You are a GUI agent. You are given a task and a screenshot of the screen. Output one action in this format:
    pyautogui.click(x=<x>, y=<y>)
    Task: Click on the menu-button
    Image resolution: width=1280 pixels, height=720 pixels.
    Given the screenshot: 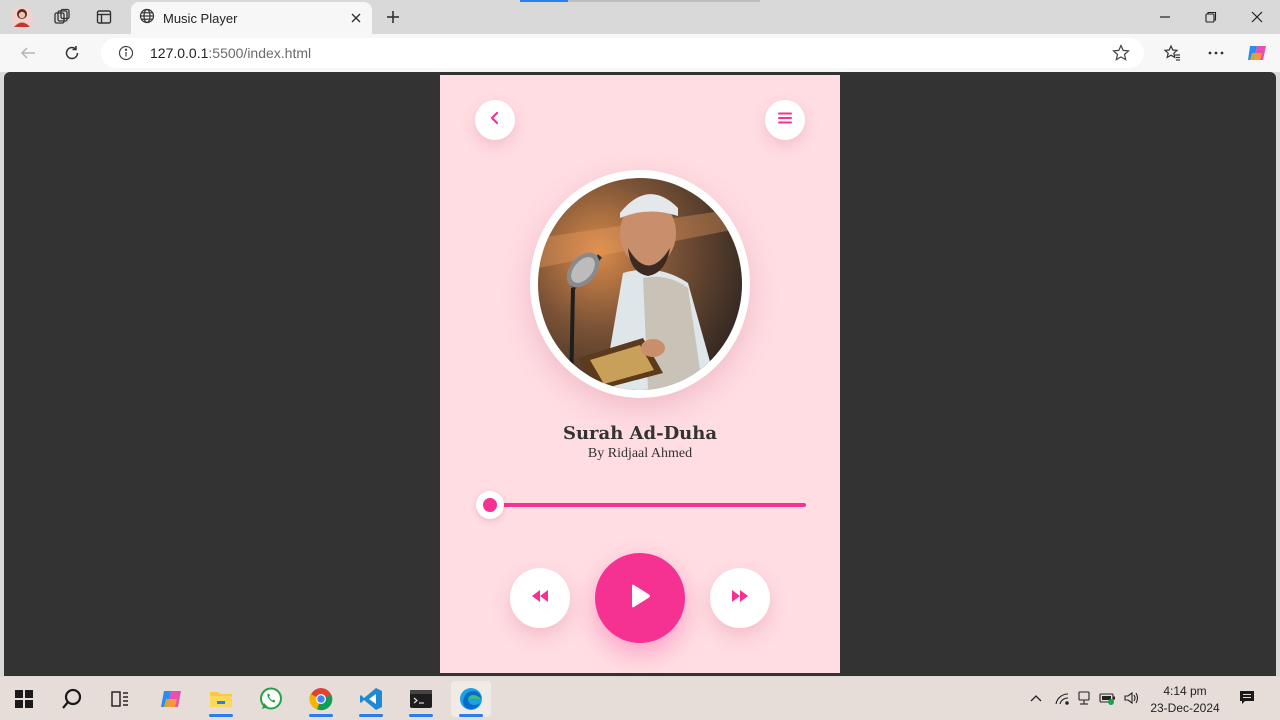 What is the action you would take?
    pyautogui.click(x=785, y=120)
    